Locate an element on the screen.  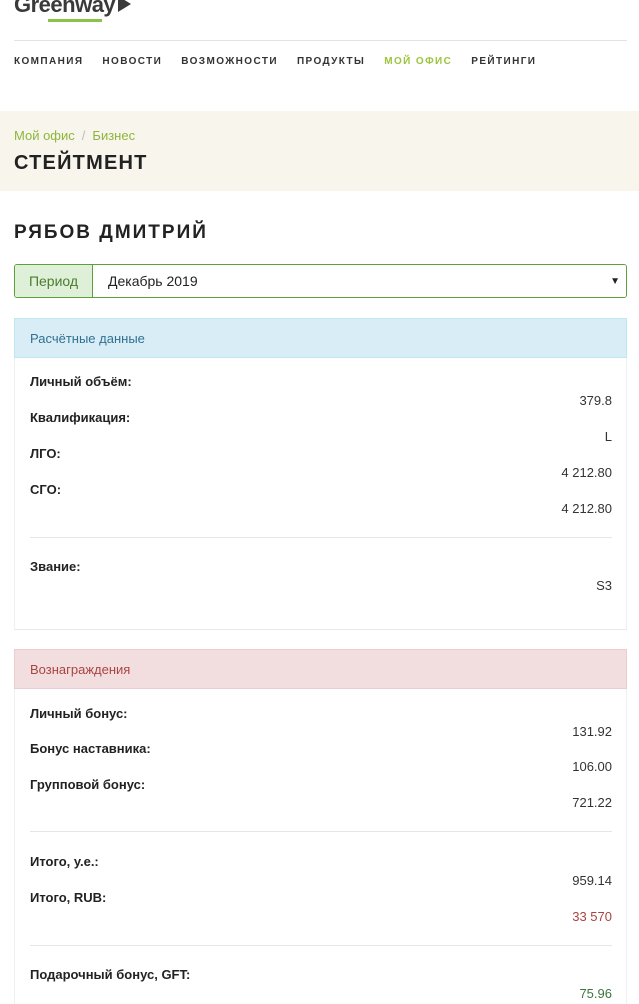
caret-down-icon: ▼ is located at coordinates (615, 281).